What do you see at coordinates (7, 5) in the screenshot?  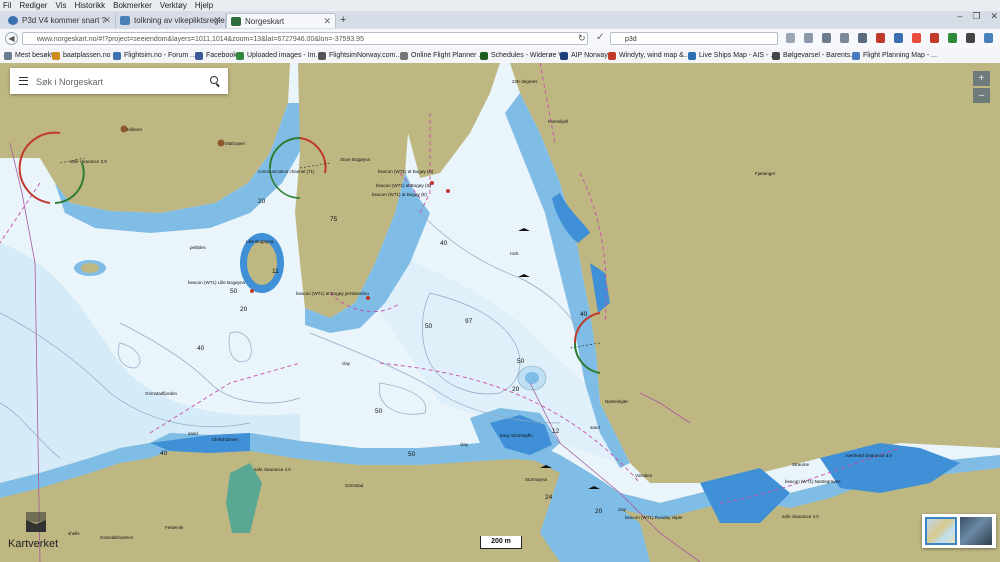 I see `menu-file: Fil` at bounding box center [7, 5].